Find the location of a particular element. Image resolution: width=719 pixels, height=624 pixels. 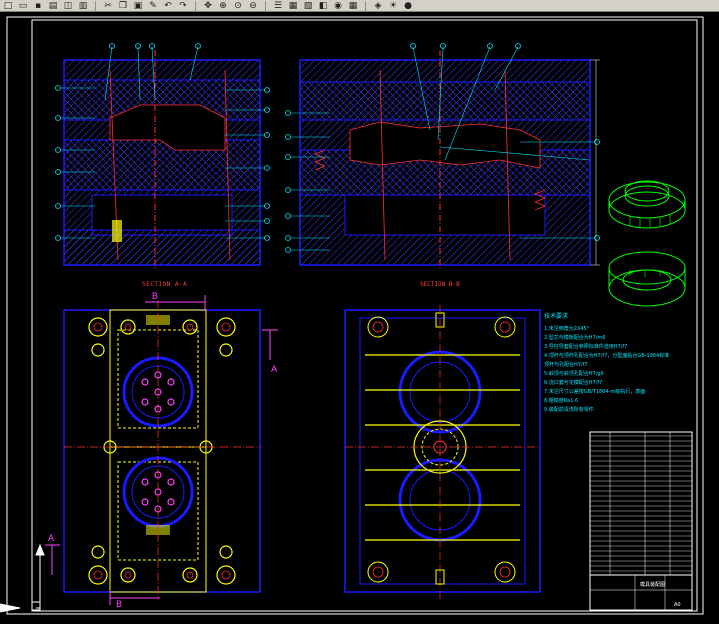

design-center-icon: ▦ is located at coordinates (293, 6).